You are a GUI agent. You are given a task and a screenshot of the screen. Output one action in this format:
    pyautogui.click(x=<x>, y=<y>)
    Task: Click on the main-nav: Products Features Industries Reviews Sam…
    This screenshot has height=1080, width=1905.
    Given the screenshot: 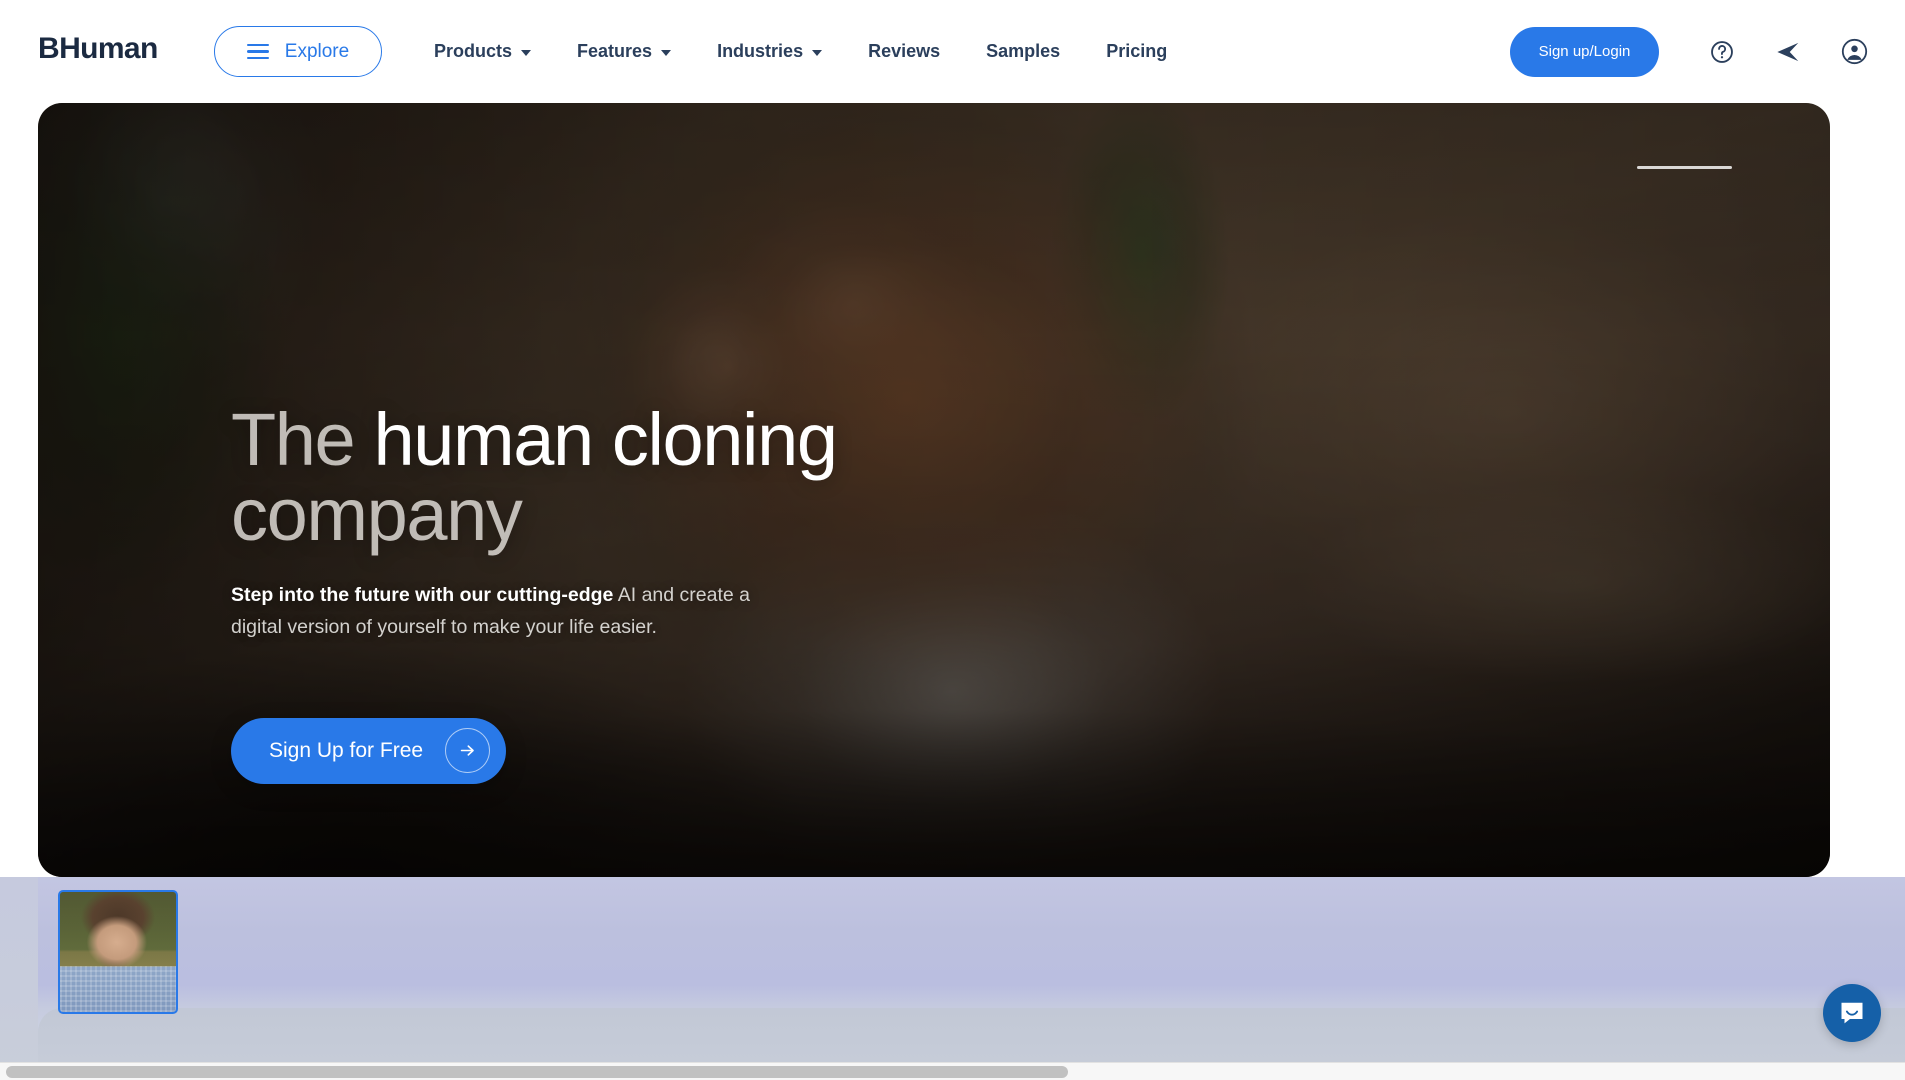 What is the action you would take?
    pyautogui.click(x=800, y=51)
    